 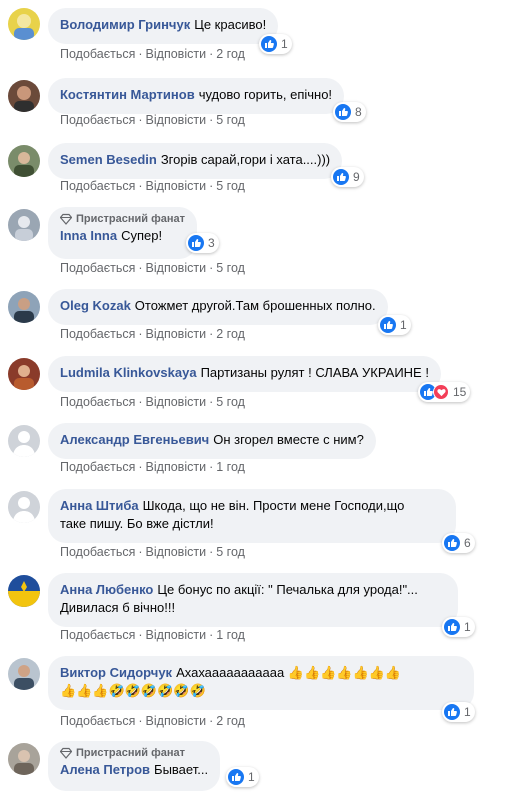 I want to click on comment-text-continued: 👍👍👍🤣🤣🤣🤣🤣🤣, so click(x=133, y=690).